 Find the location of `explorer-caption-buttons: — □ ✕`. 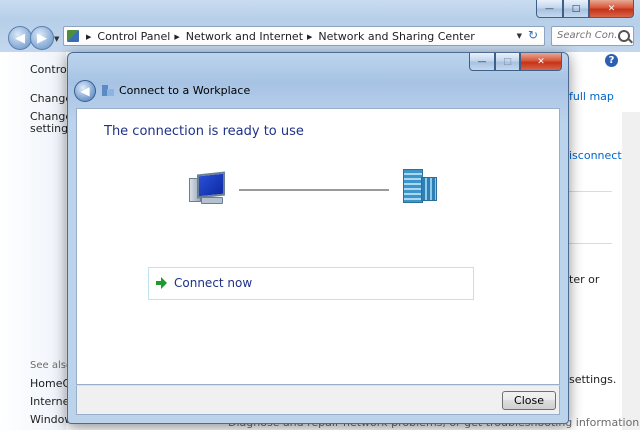

explorer-caption-buttons: — □ ✕ is located at coordinates (585, 9).